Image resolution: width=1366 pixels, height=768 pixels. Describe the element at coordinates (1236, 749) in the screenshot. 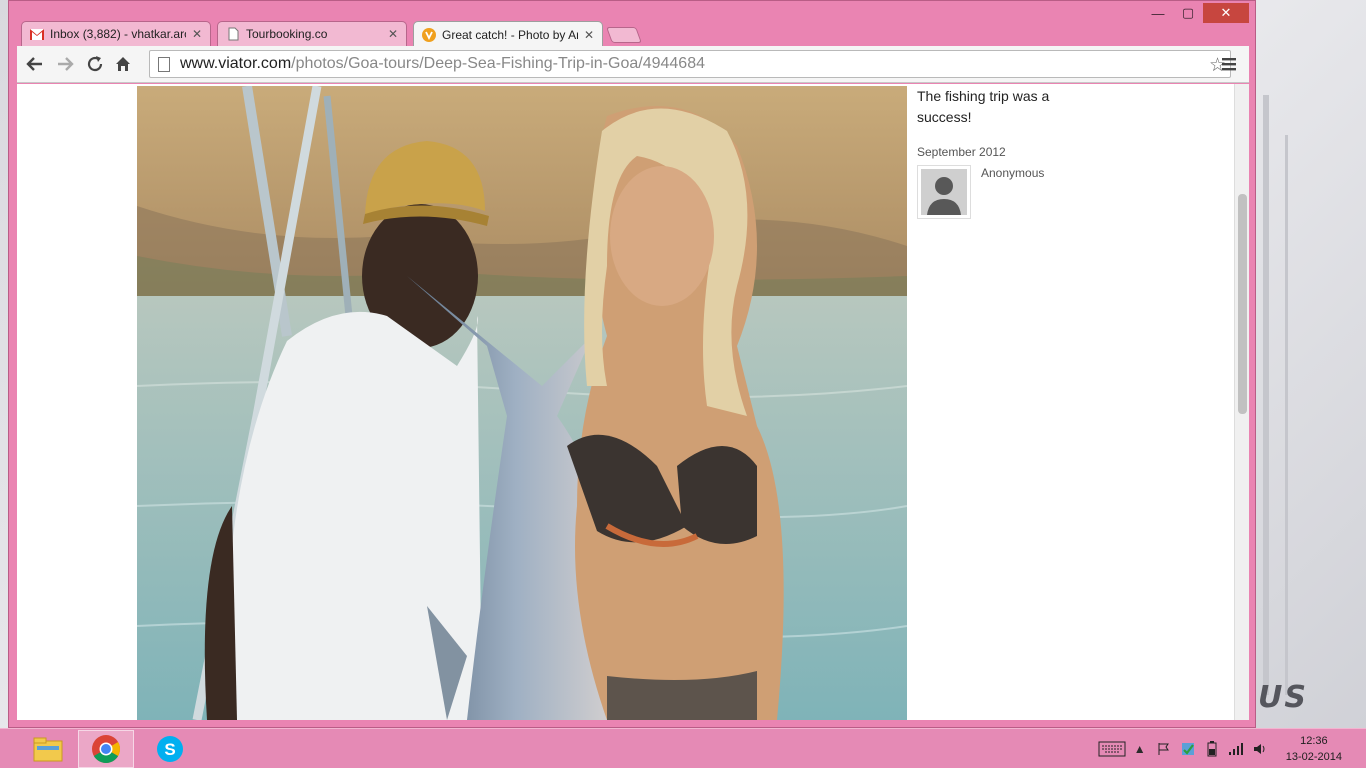

I see `signal-strength-icon` at that location.